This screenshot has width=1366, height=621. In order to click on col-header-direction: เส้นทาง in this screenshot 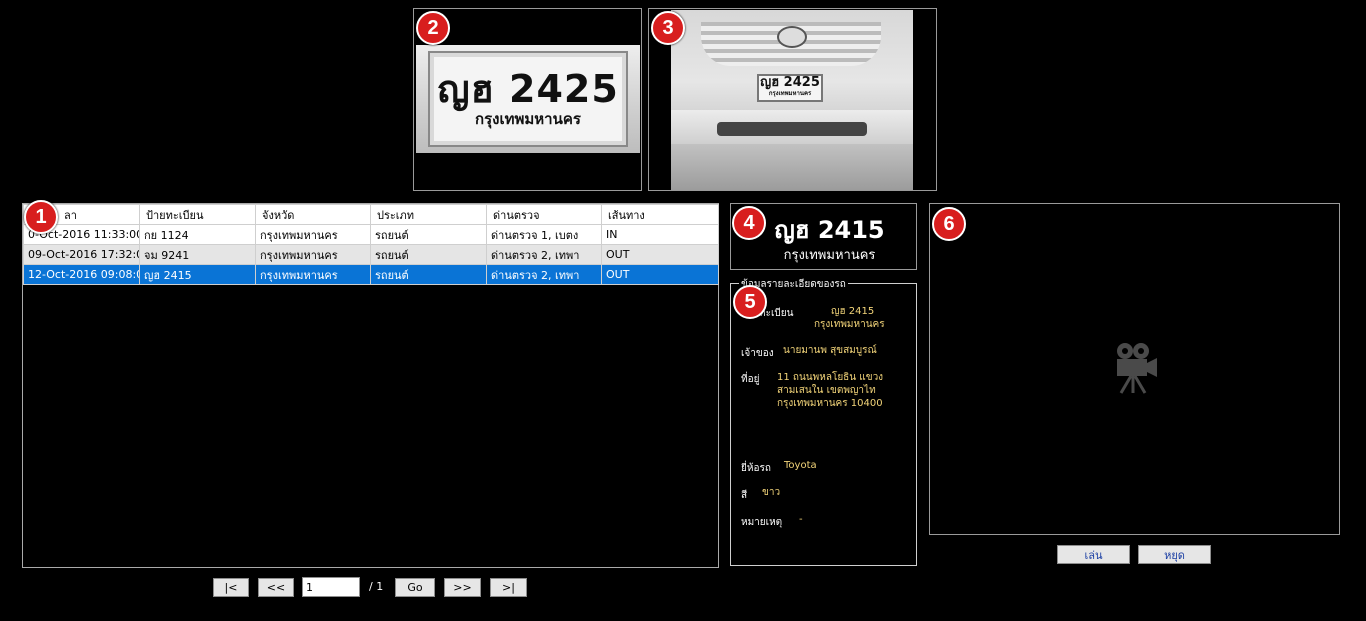, I will do `click(660, 214)`.